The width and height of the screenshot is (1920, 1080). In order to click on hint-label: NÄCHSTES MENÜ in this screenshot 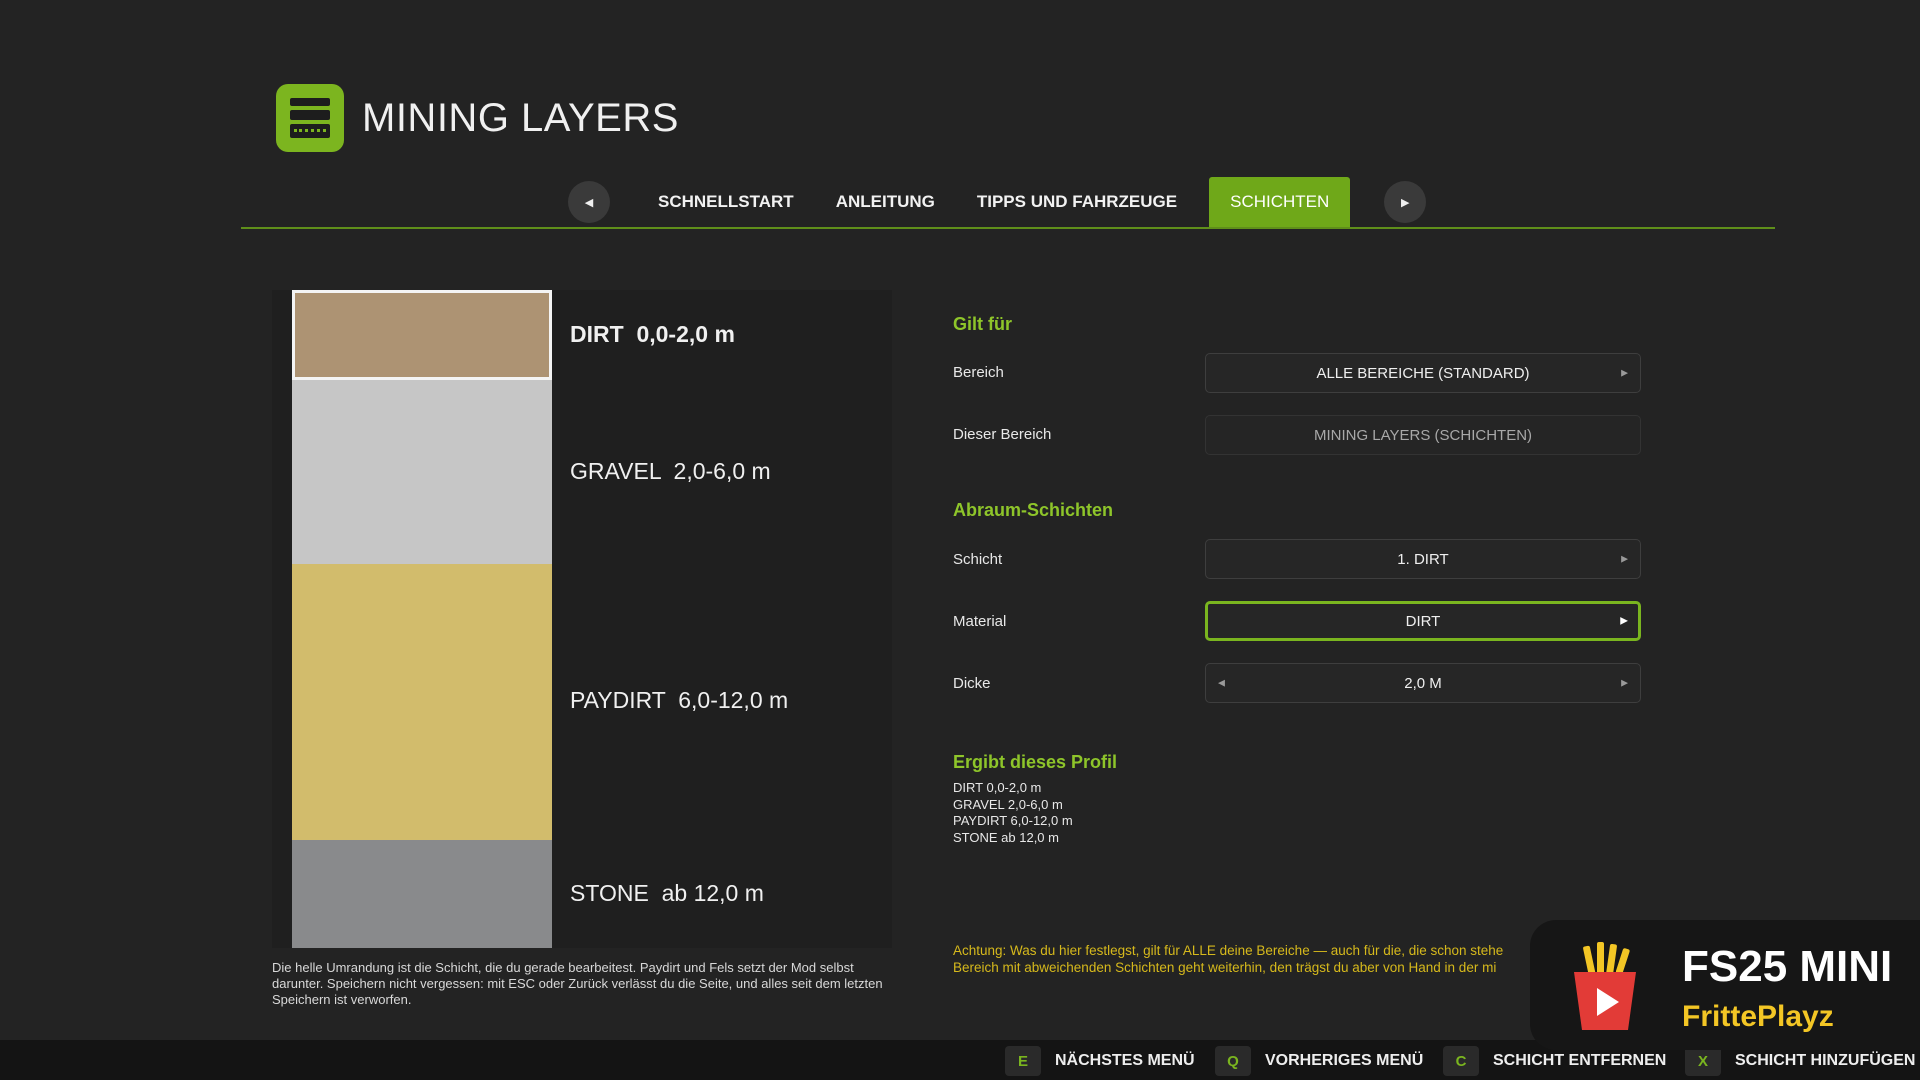, I will do `click(1125, 1060)`.